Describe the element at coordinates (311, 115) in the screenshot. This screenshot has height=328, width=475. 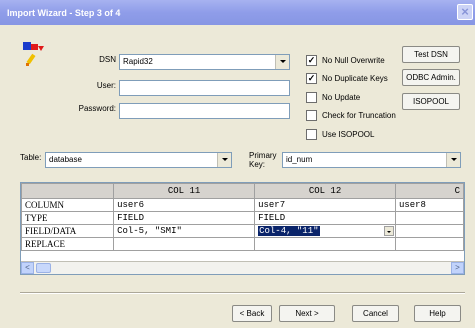
I see `check-for-truncation-checkbox` at that location.